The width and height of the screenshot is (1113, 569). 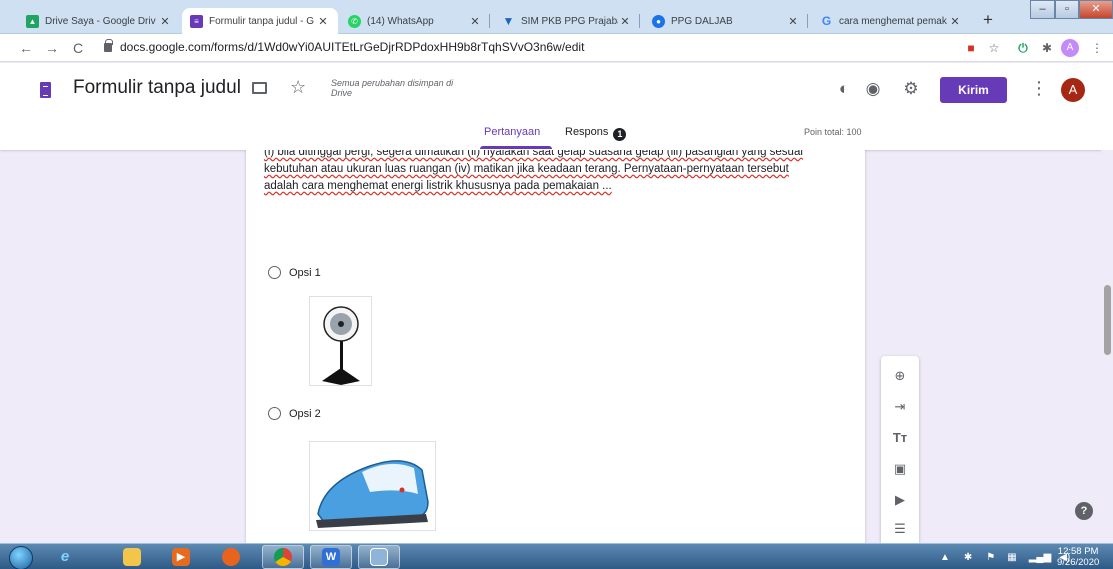 What do you see at coordinates (157, 88) in the screenshot?
I see `form-title: Formulir tanpa judul` at bounding box center [157, 88].